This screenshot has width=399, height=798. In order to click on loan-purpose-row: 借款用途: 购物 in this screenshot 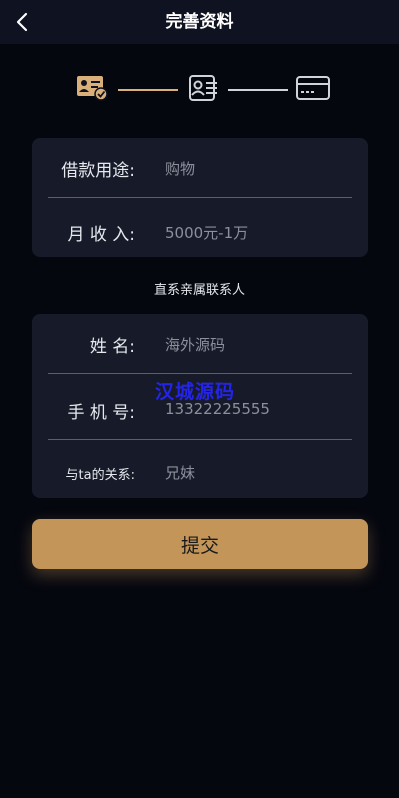, I will do `click(200, 167)`.